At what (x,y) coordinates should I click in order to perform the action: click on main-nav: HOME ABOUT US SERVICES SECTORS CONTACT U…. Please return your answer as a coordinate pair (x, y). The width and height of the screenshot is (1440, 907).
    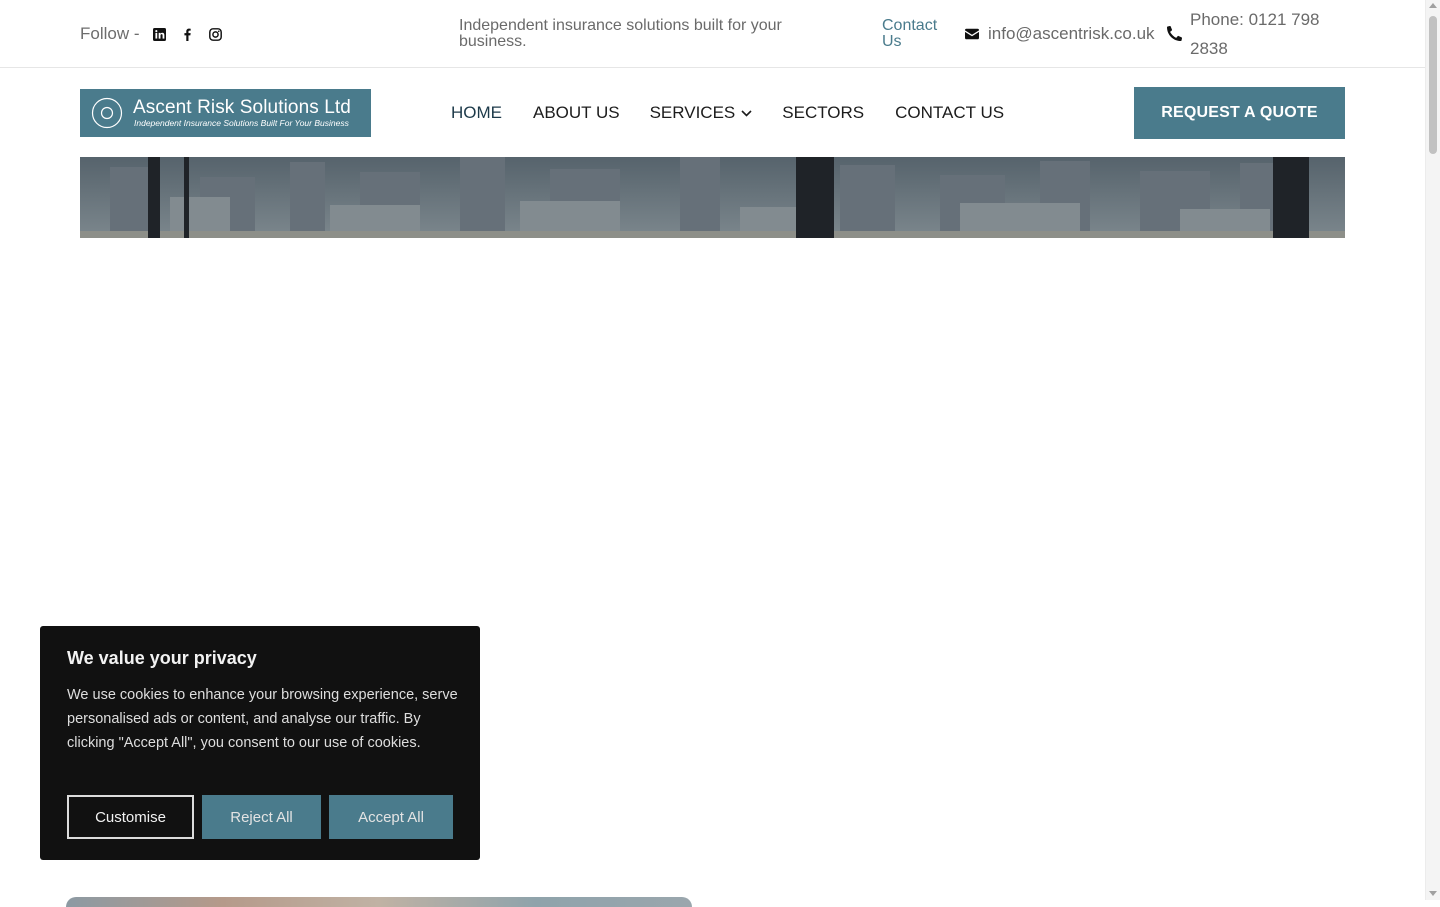
    Looking at the image, I should click on (727, 113).